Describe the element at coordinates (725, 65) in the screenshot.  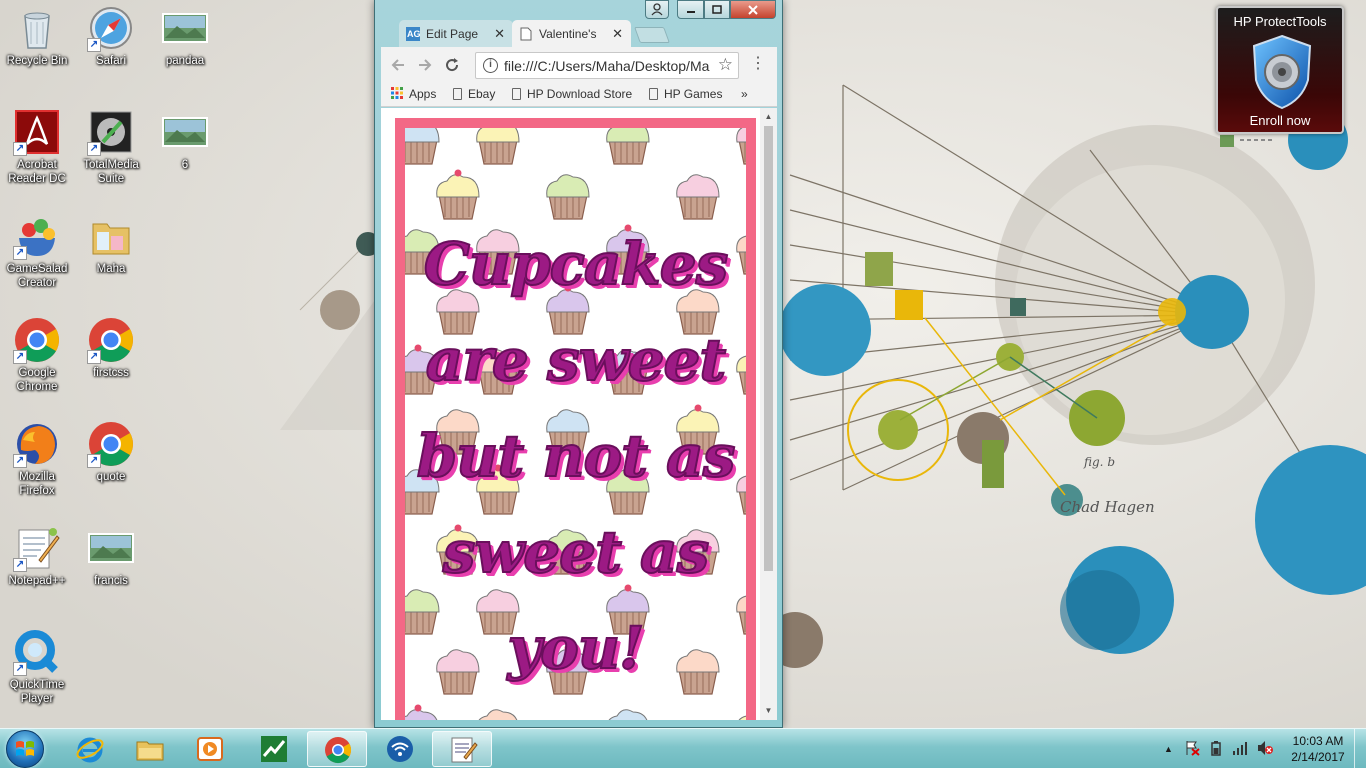
I see `star-icon: ☆` at that location.